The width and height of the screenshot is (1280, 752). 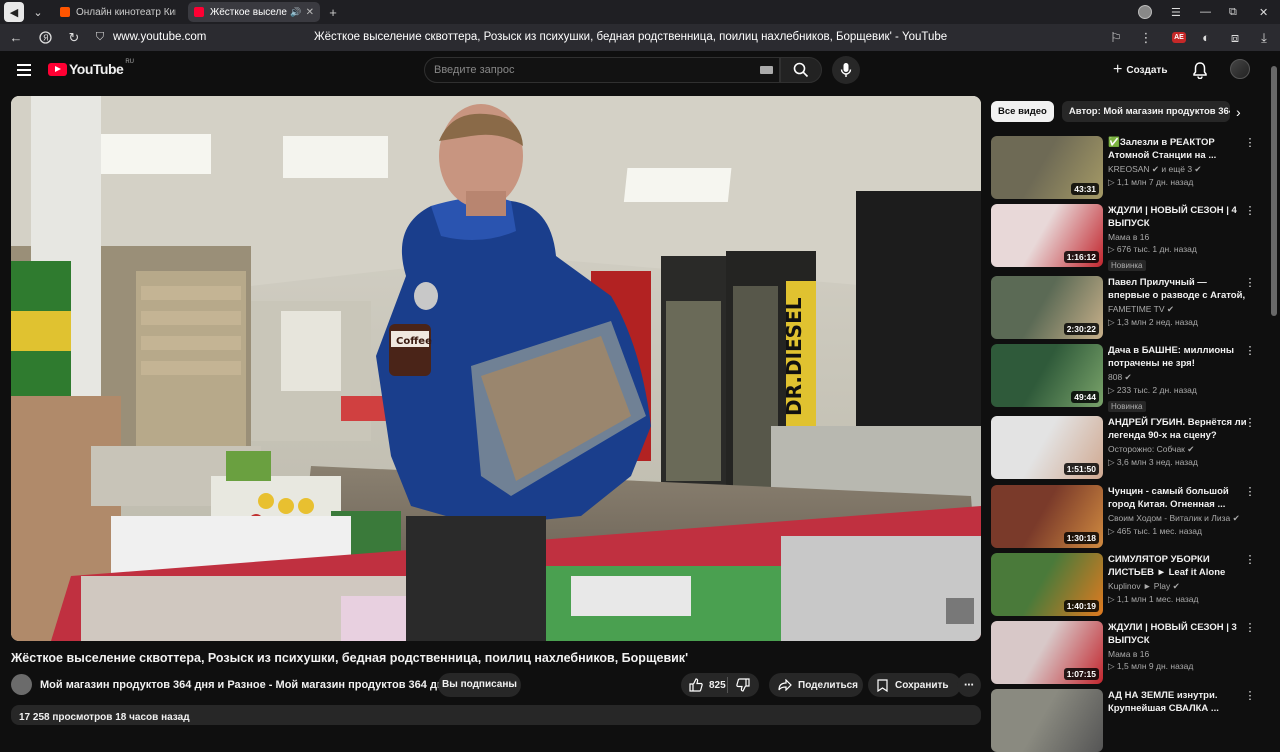 What do you see at coordinates (801, 70) in the screenshot?
I see `search-button` at bounding box center [801, 70].